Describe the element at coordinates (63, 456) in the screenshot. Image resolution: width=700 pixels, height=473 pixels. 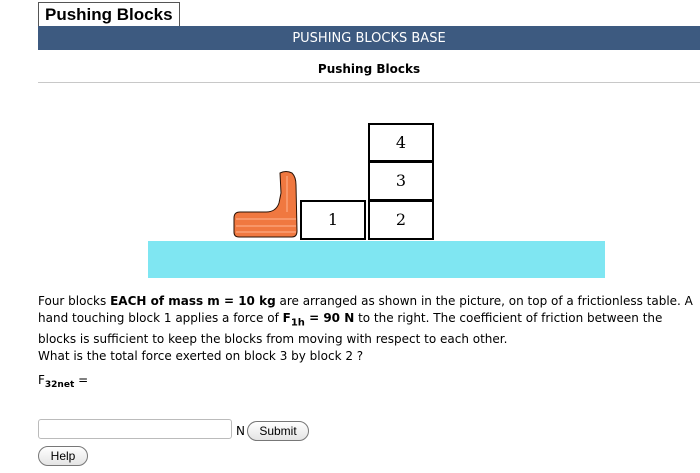
I see `help-button: Help` at that location.